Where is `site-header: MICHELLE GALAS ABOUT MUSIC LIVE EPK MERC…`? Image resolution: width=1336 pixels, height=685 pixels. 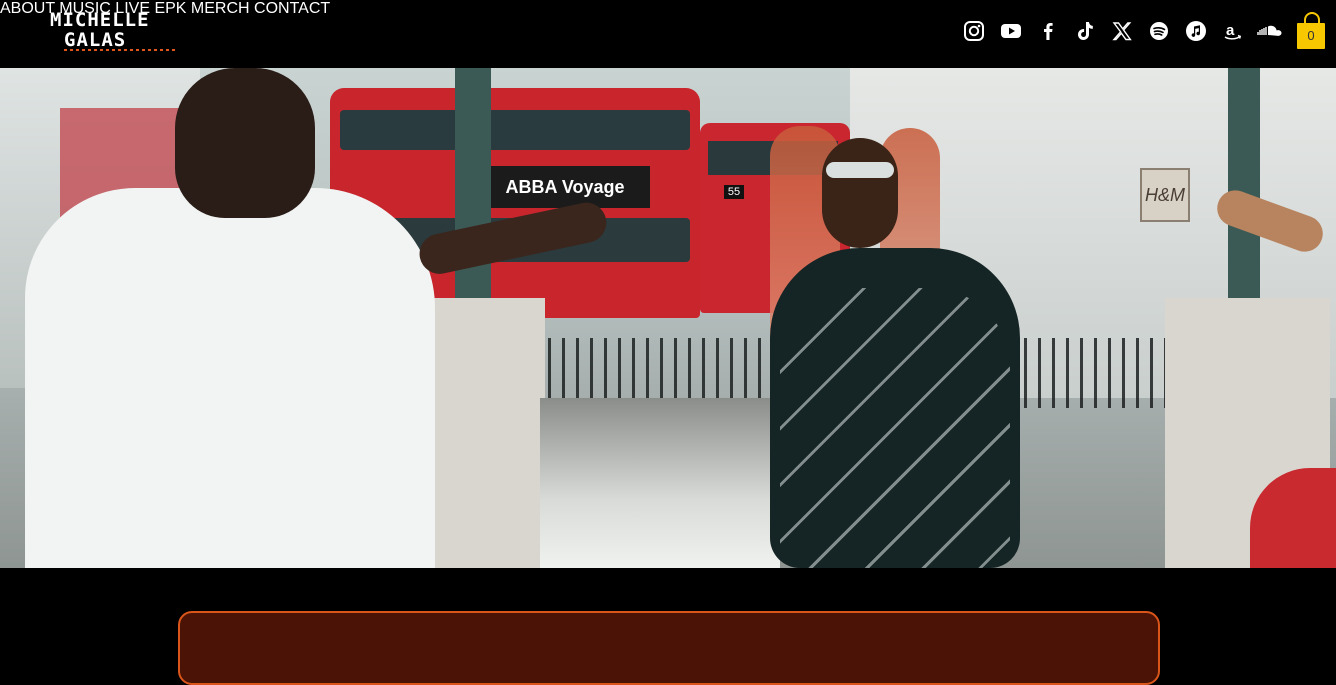 site-header: MICHELLE GALAS ABOUT MUSIC LIVE EPK MERC… is located at coordinates (668, 34).